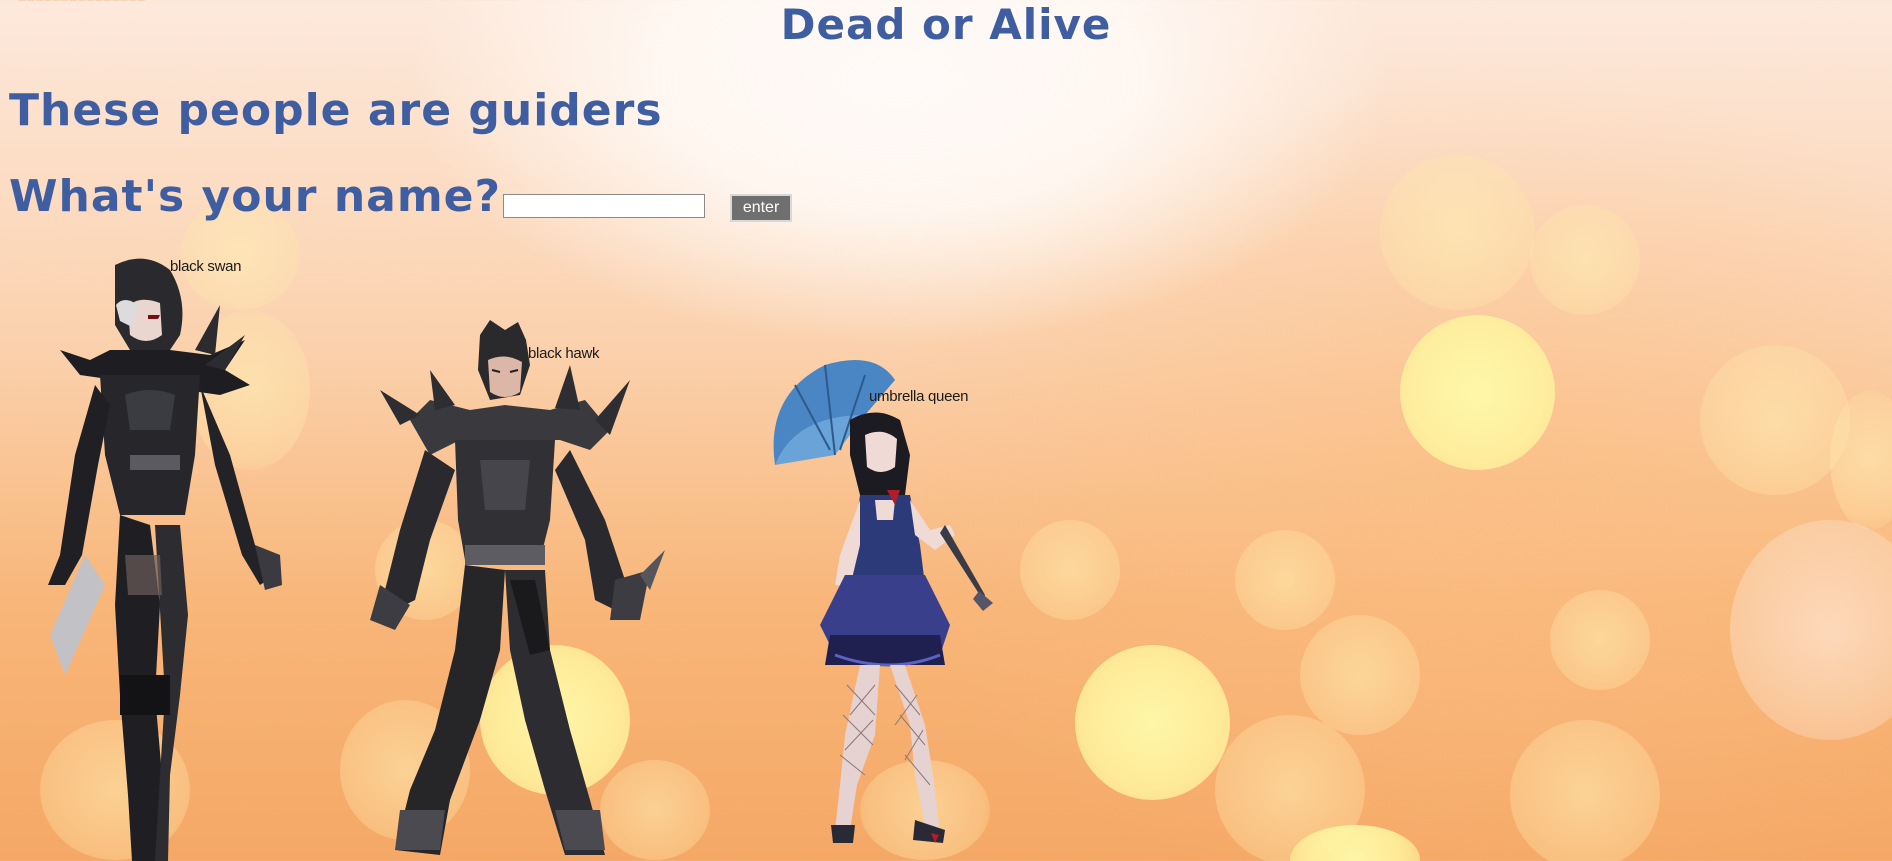 The height and width of the screenshot is (861, 1892). I want to click on black-hawk-figure, so click(517, 587).